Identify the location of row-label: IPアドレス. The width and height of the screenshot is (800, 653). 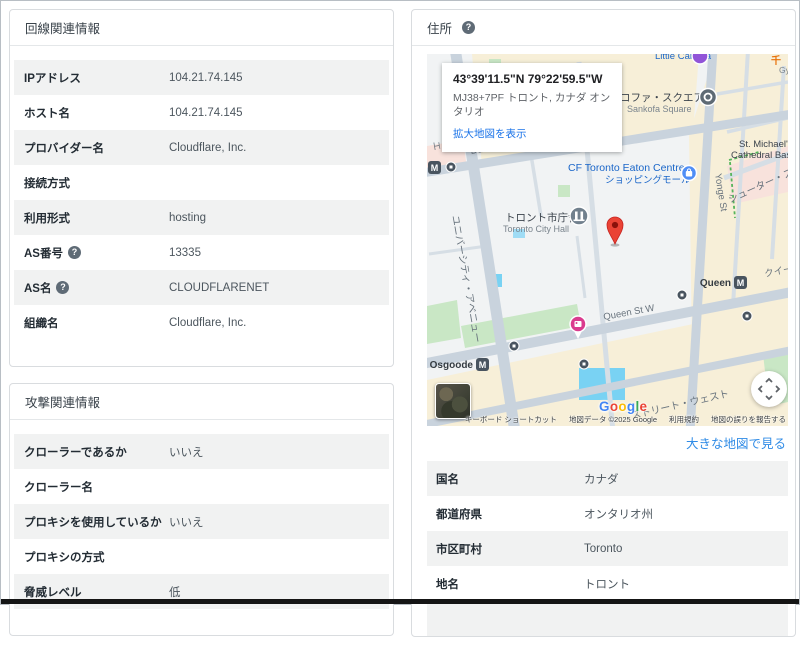
(52, 78).